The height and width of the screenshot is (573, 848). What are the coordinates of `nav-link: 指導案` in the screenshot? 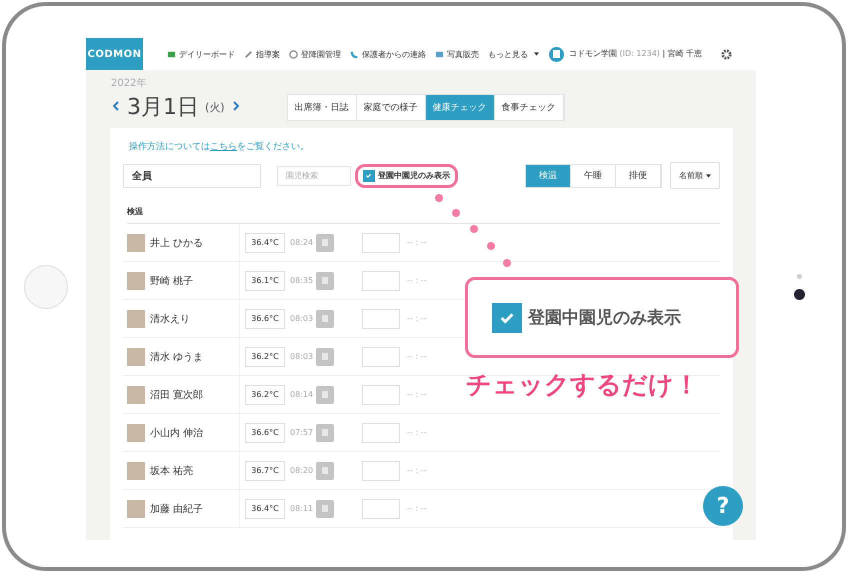 It's located at (262, 54).